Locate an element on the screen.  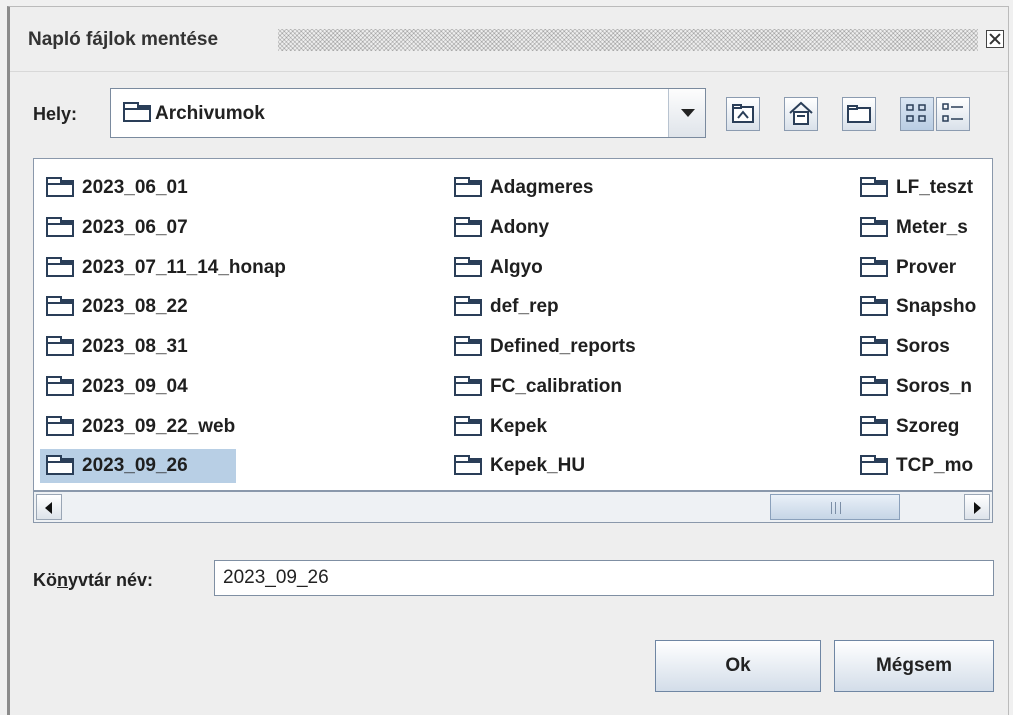
list-item-folder: Szoreg is located at coordinates (923, 426).